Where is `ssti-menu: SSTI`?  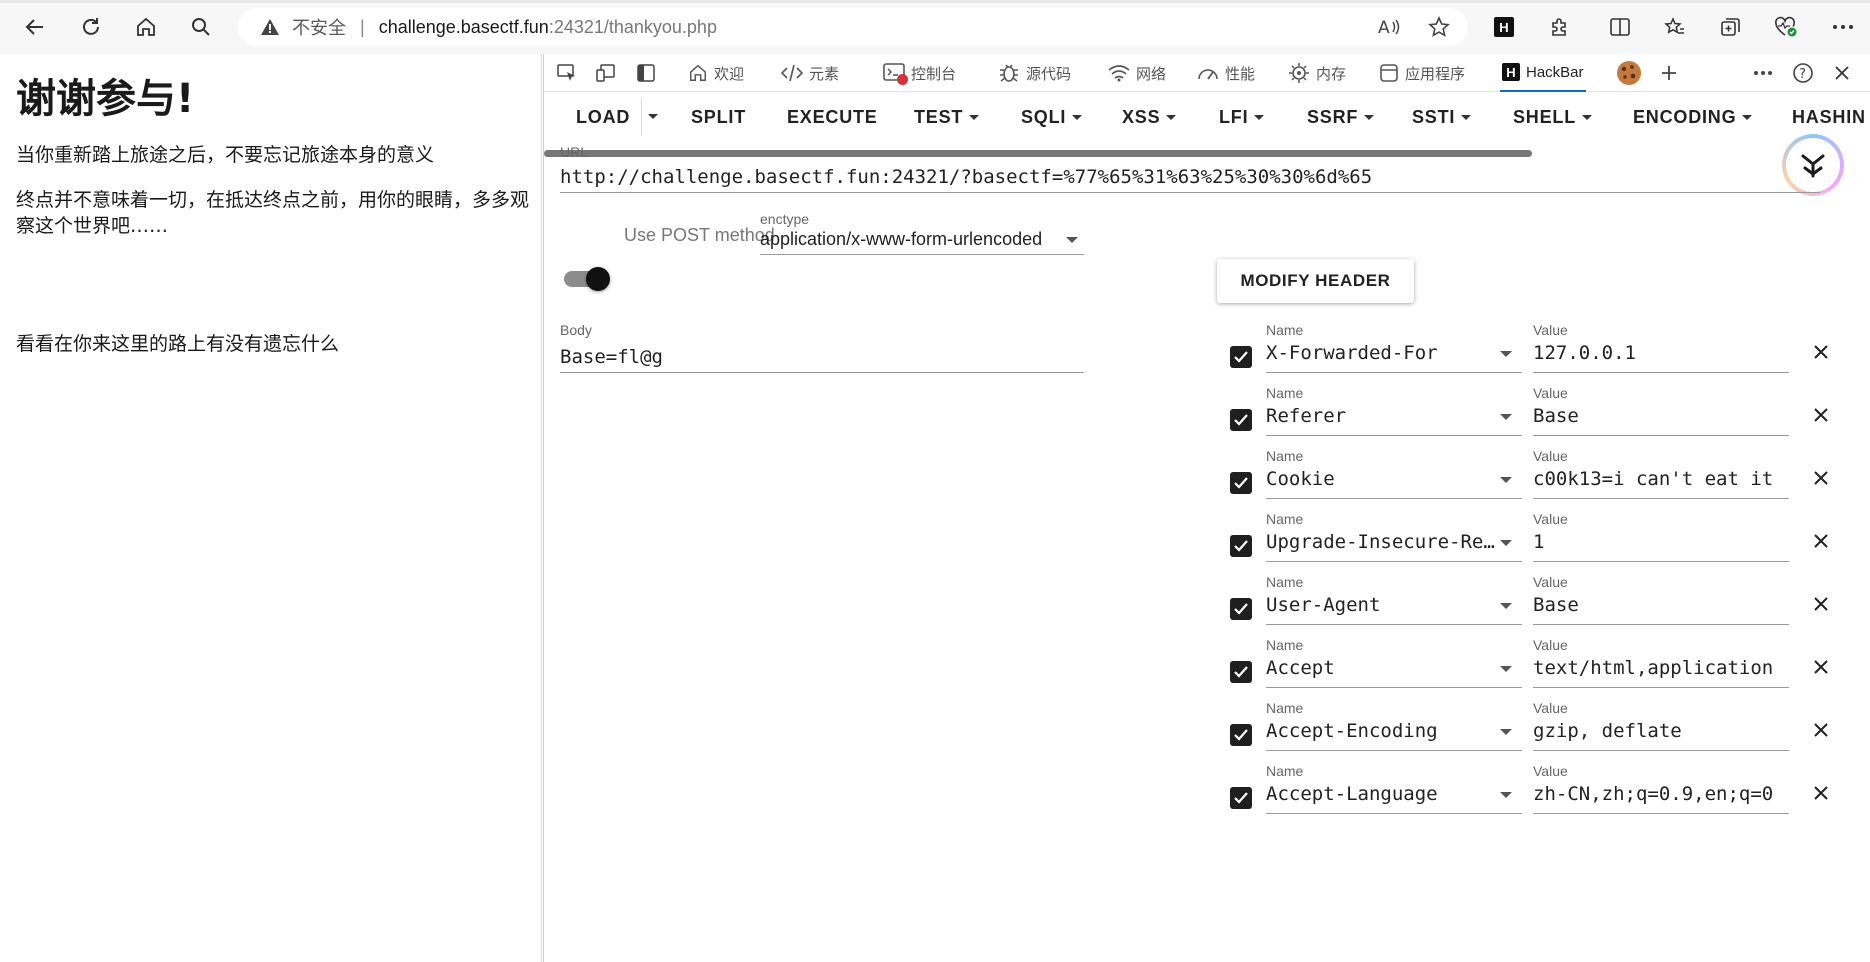
ssti-menu: SSTI is located at coordinates (1442, 117).